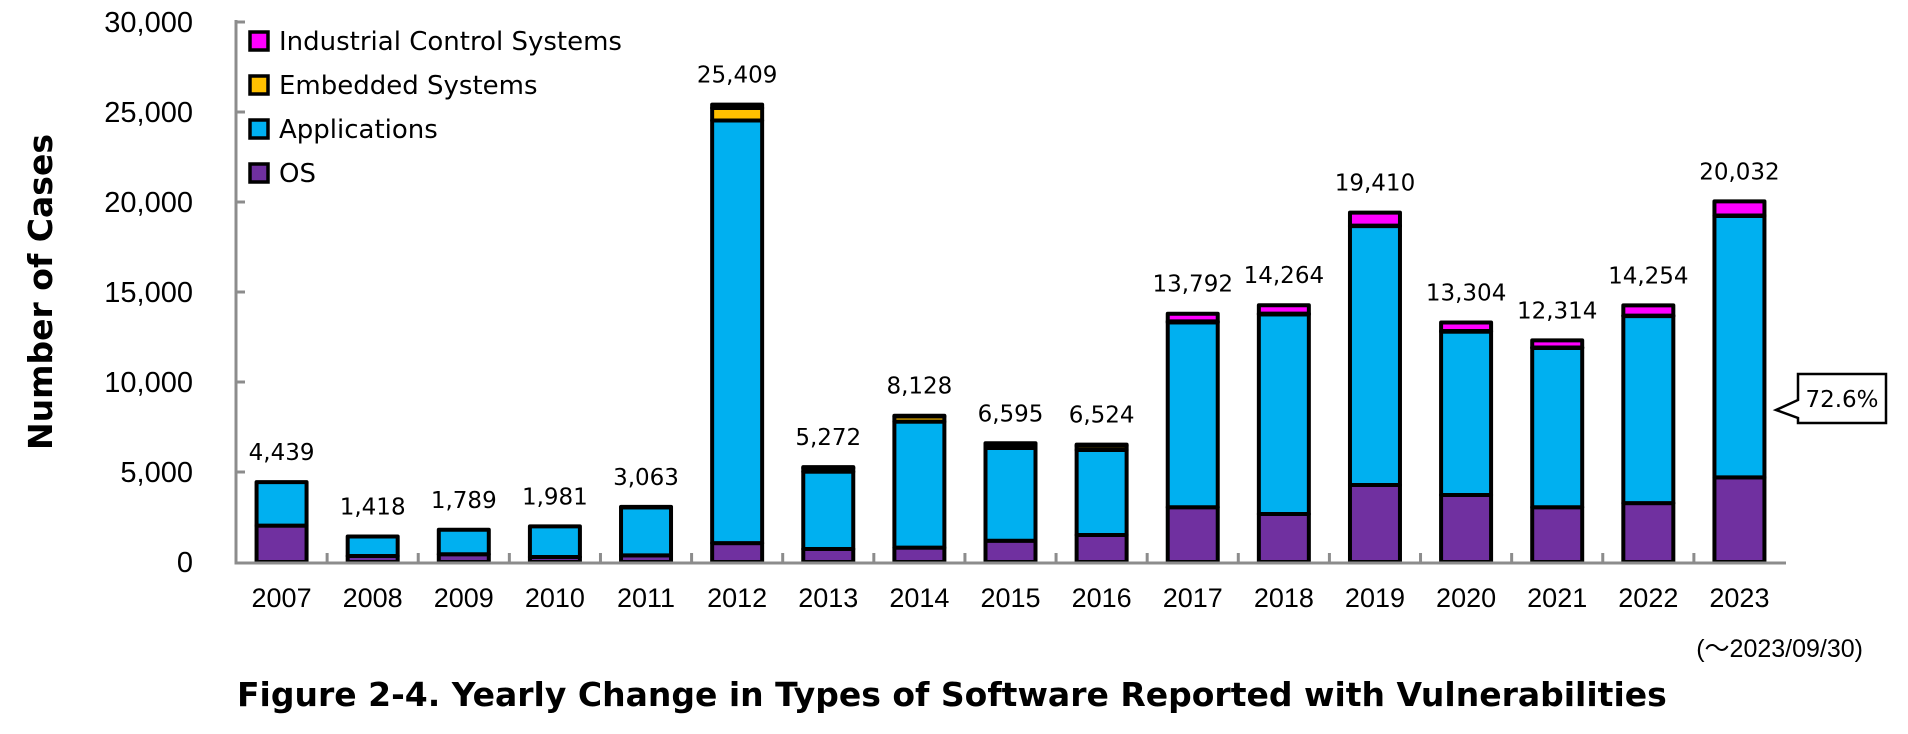 The width and height of the screenshot is (1908, 734). Describe the element at coordinates (358, 130) in the screenshot. I see `legend-label: Applications` at that location.